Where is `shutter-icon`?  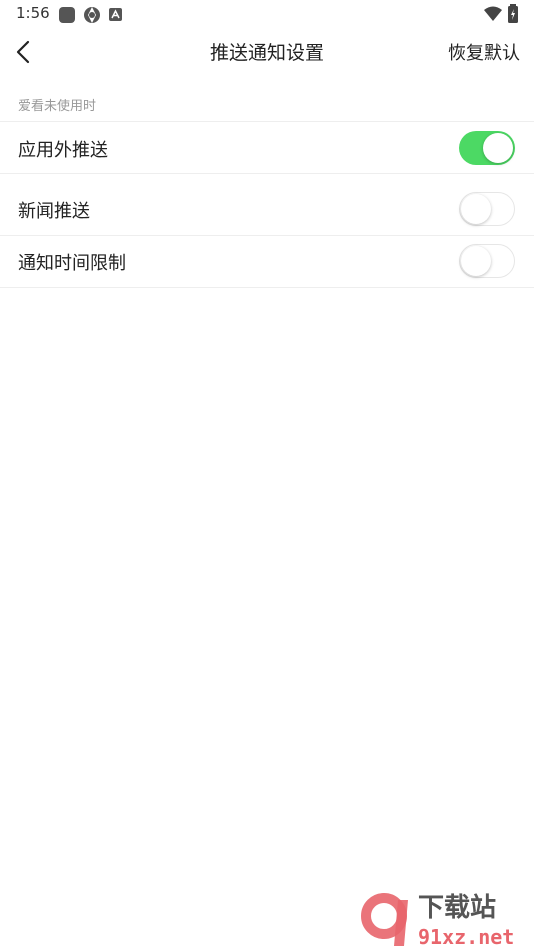 shutter-icon is located at coordinates (92, 15).